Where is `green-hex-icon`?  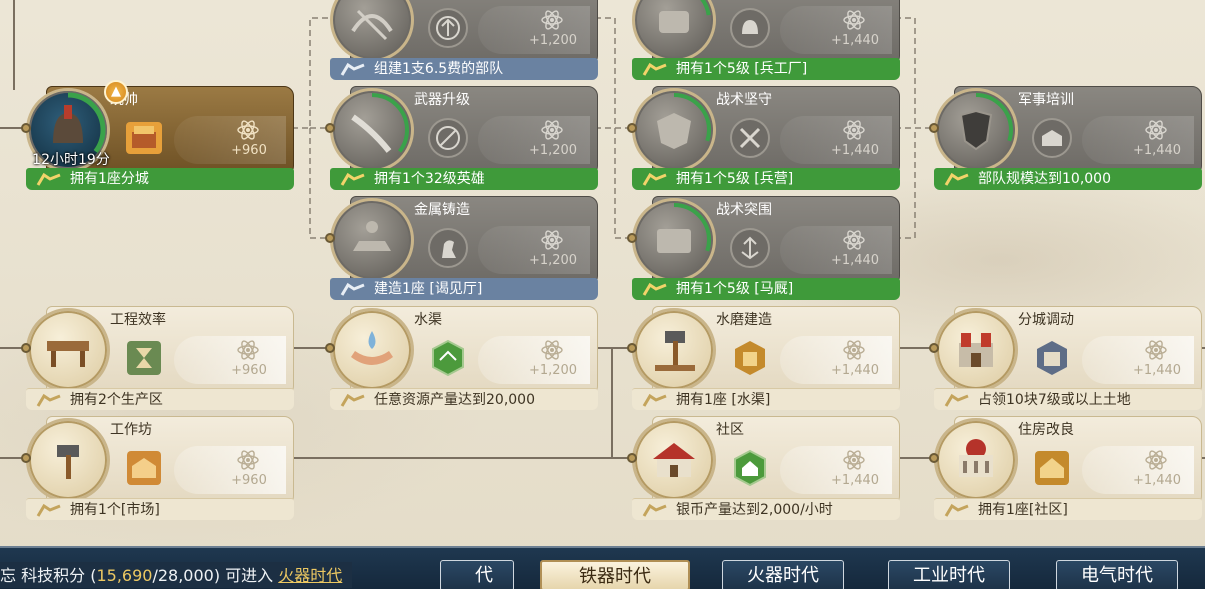 green-hex-icon is located at coordinates (448, 358).